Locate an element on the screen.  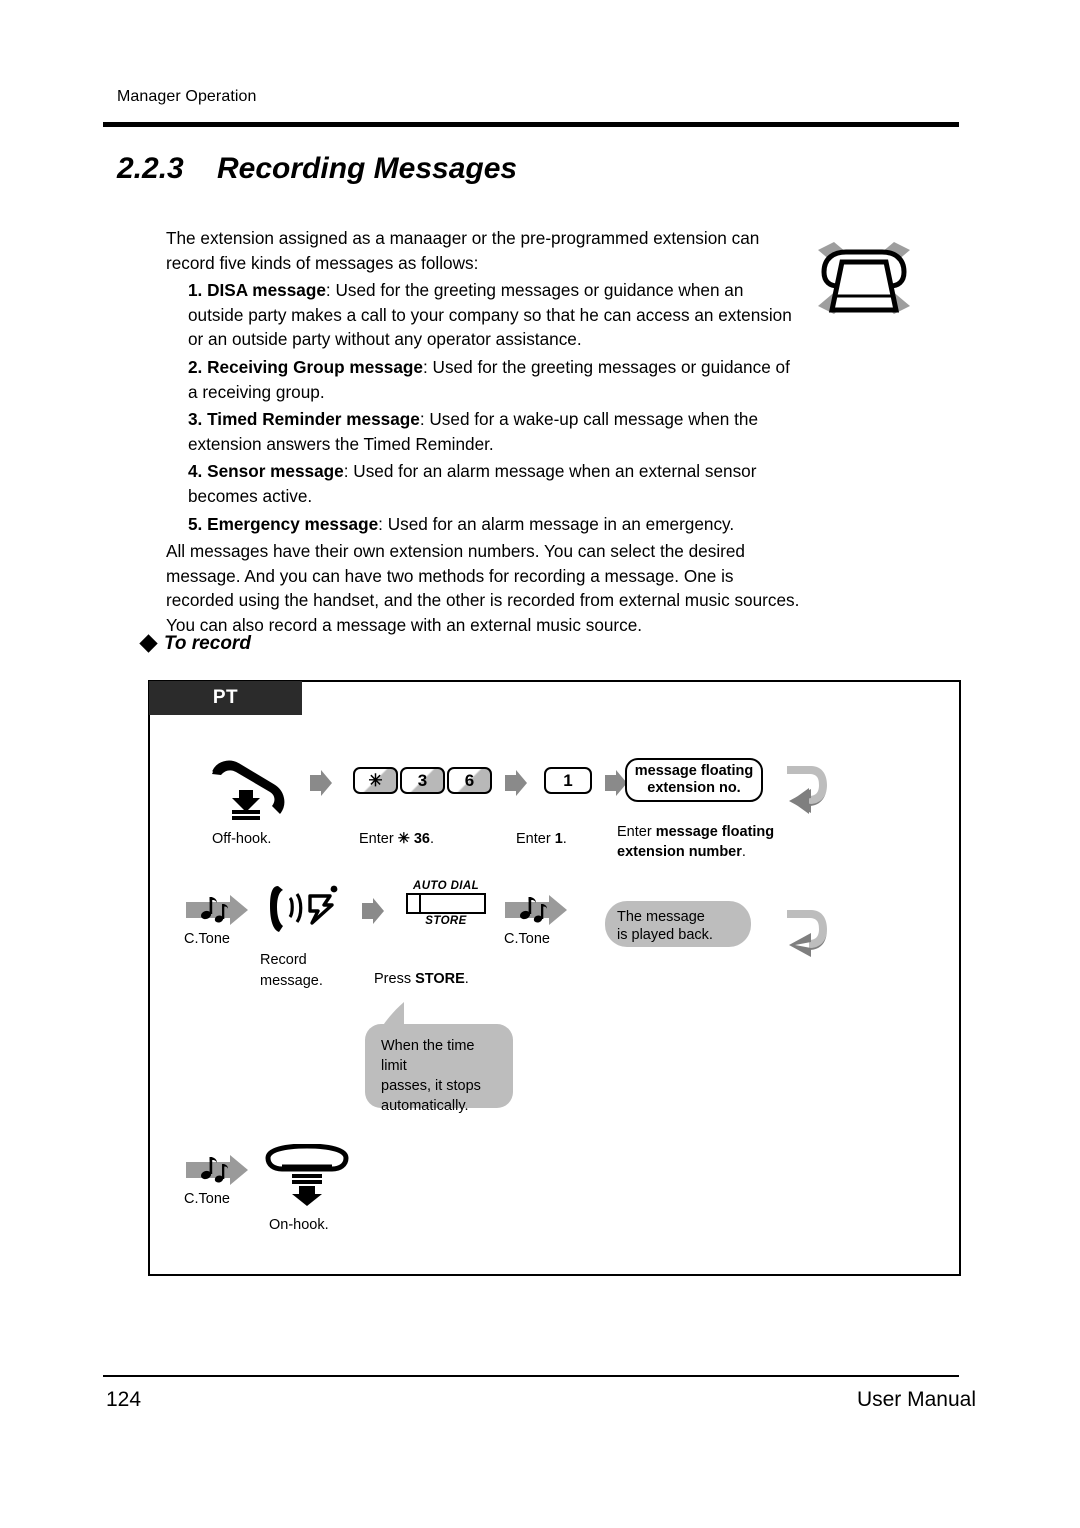
page-title: 2.2.3 Recording Messages is located at coordinates (317, 169).